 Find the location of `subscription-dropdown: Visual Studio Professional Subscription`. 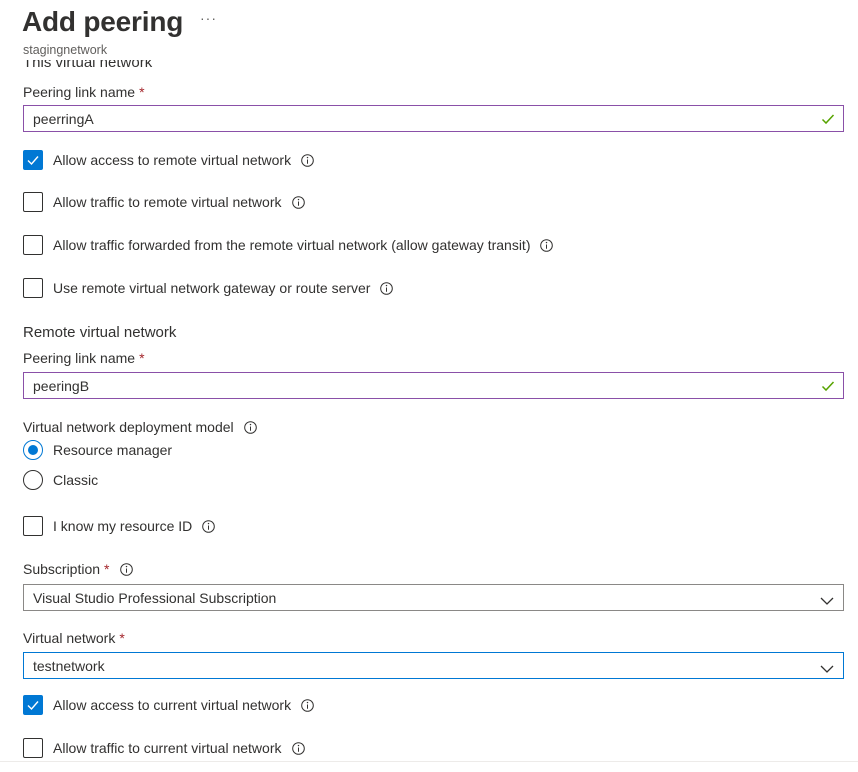

subscription-dropdown: Visual Studio Professional Subscription is located at coordinates (433, 597).